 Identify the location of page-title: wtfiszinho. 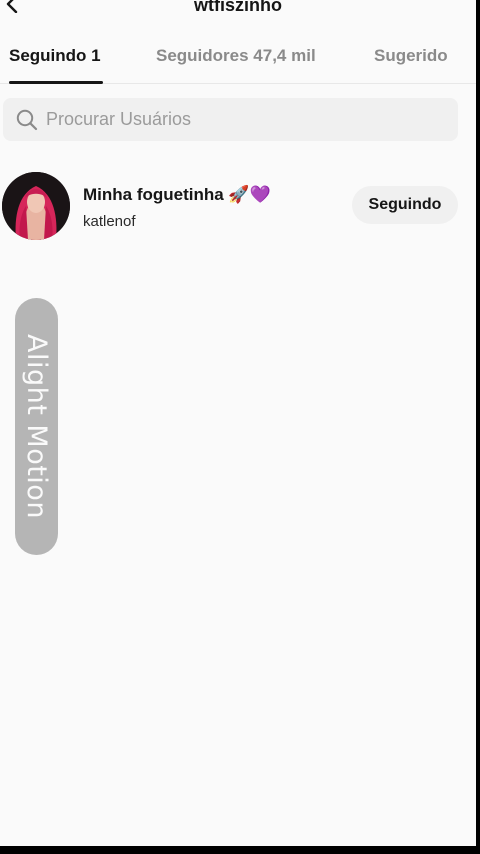
(238, 7).